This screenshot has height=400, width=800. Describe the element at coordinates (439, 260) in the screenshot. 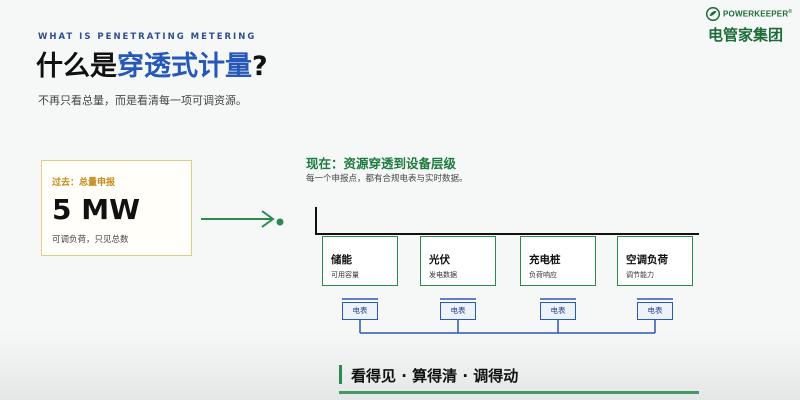

I see `device-name: 光伏` at that location.